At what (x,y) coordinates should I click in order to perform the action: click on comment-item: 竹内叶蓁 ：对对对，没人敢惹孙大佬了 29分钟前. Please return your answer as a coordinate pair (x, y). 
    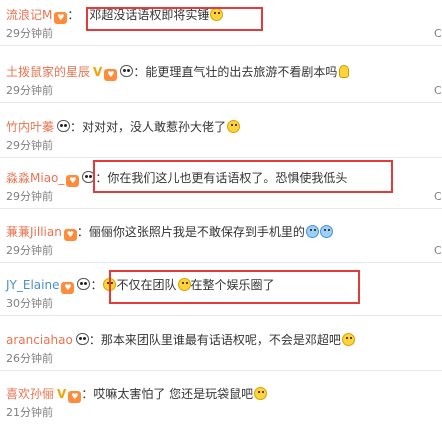
    Looking at the image, I should click on (221, 135).